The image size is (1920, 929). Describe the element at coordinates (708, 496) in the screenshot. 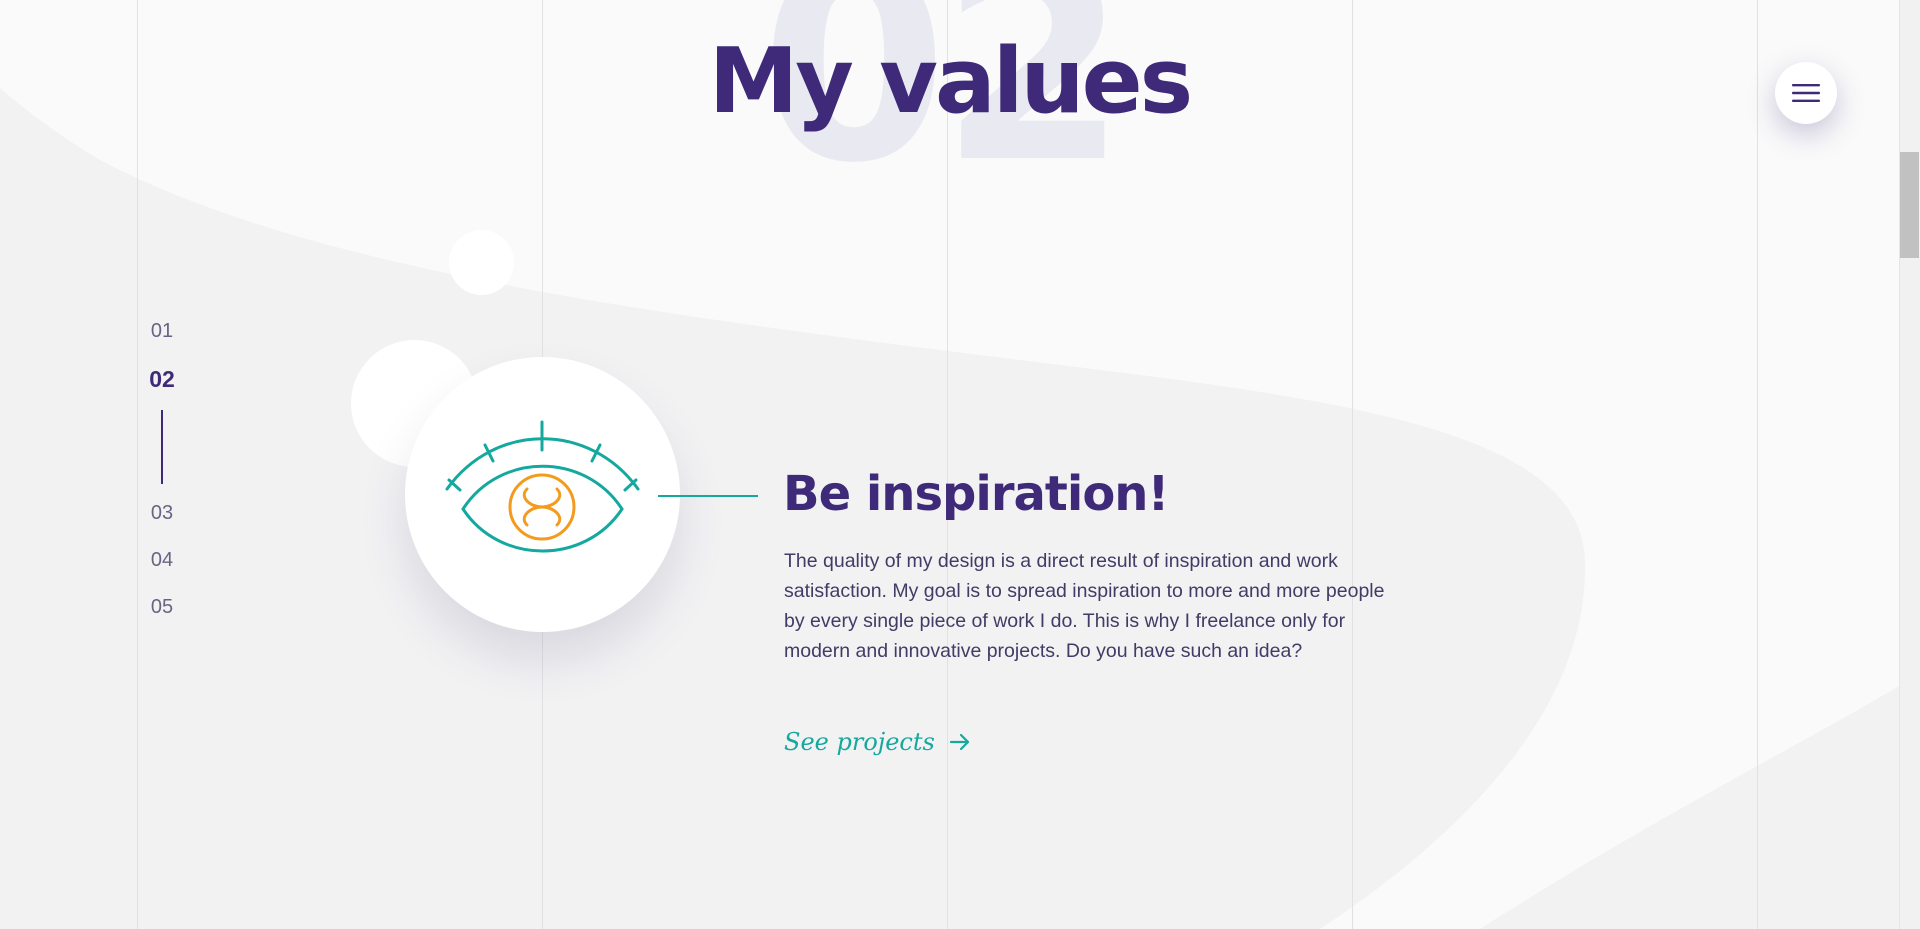

I see `connector-line` at that location.